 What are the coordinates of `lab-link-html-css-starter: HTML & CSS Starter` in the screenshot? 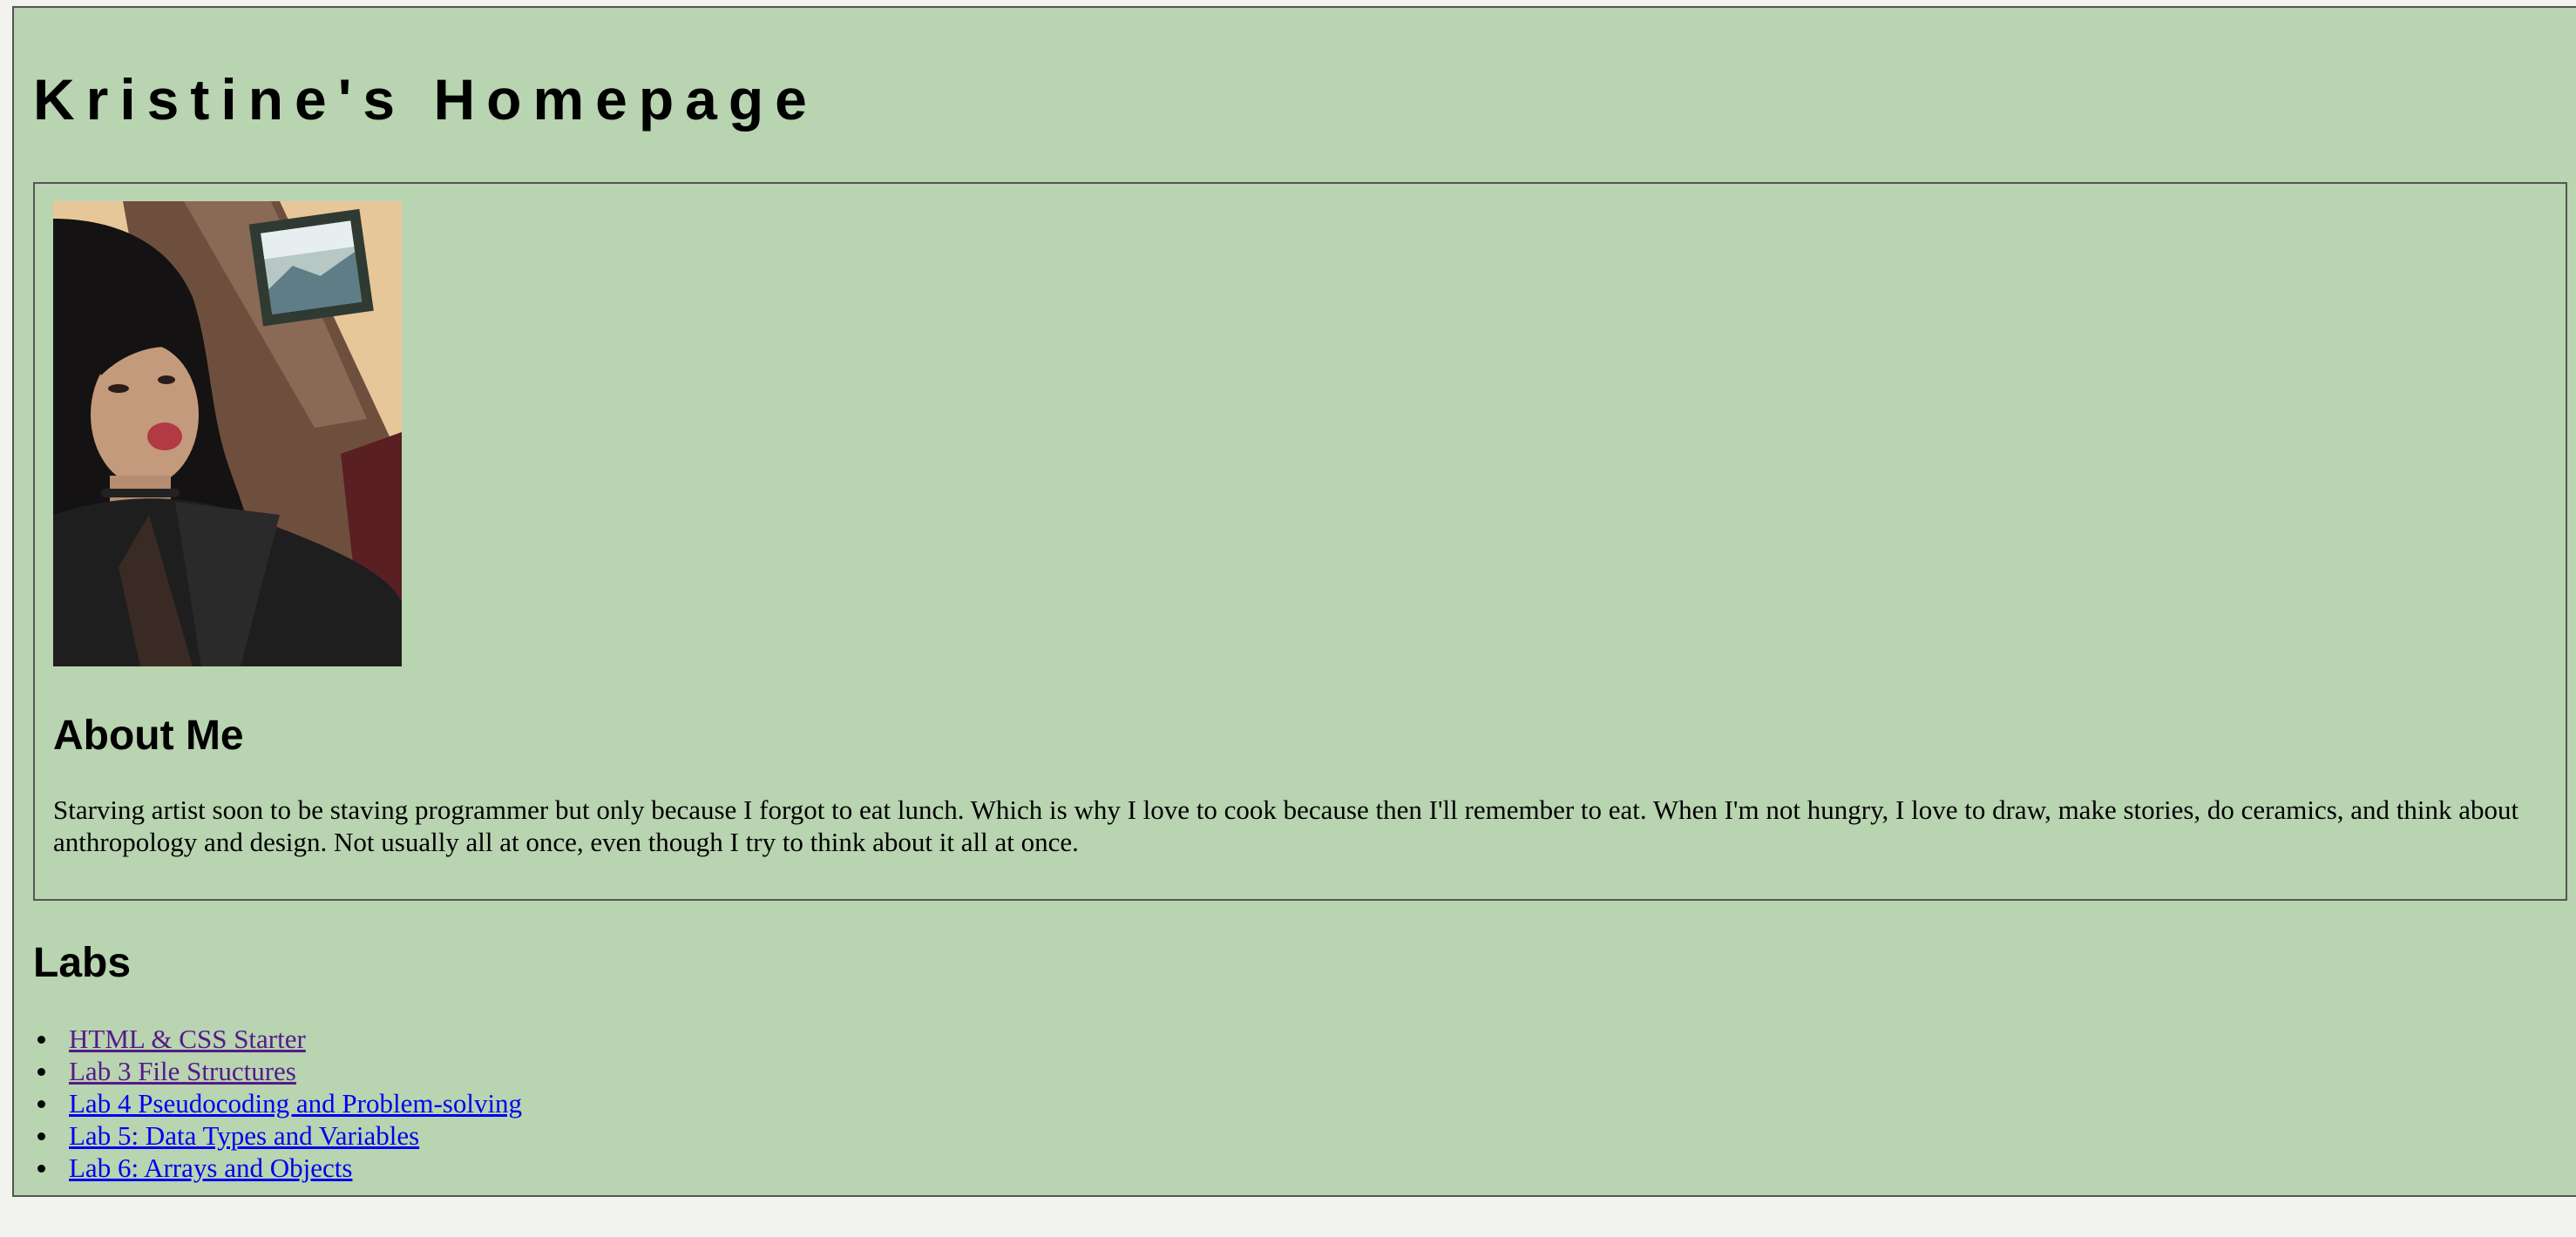 It's located at (187, 1039).